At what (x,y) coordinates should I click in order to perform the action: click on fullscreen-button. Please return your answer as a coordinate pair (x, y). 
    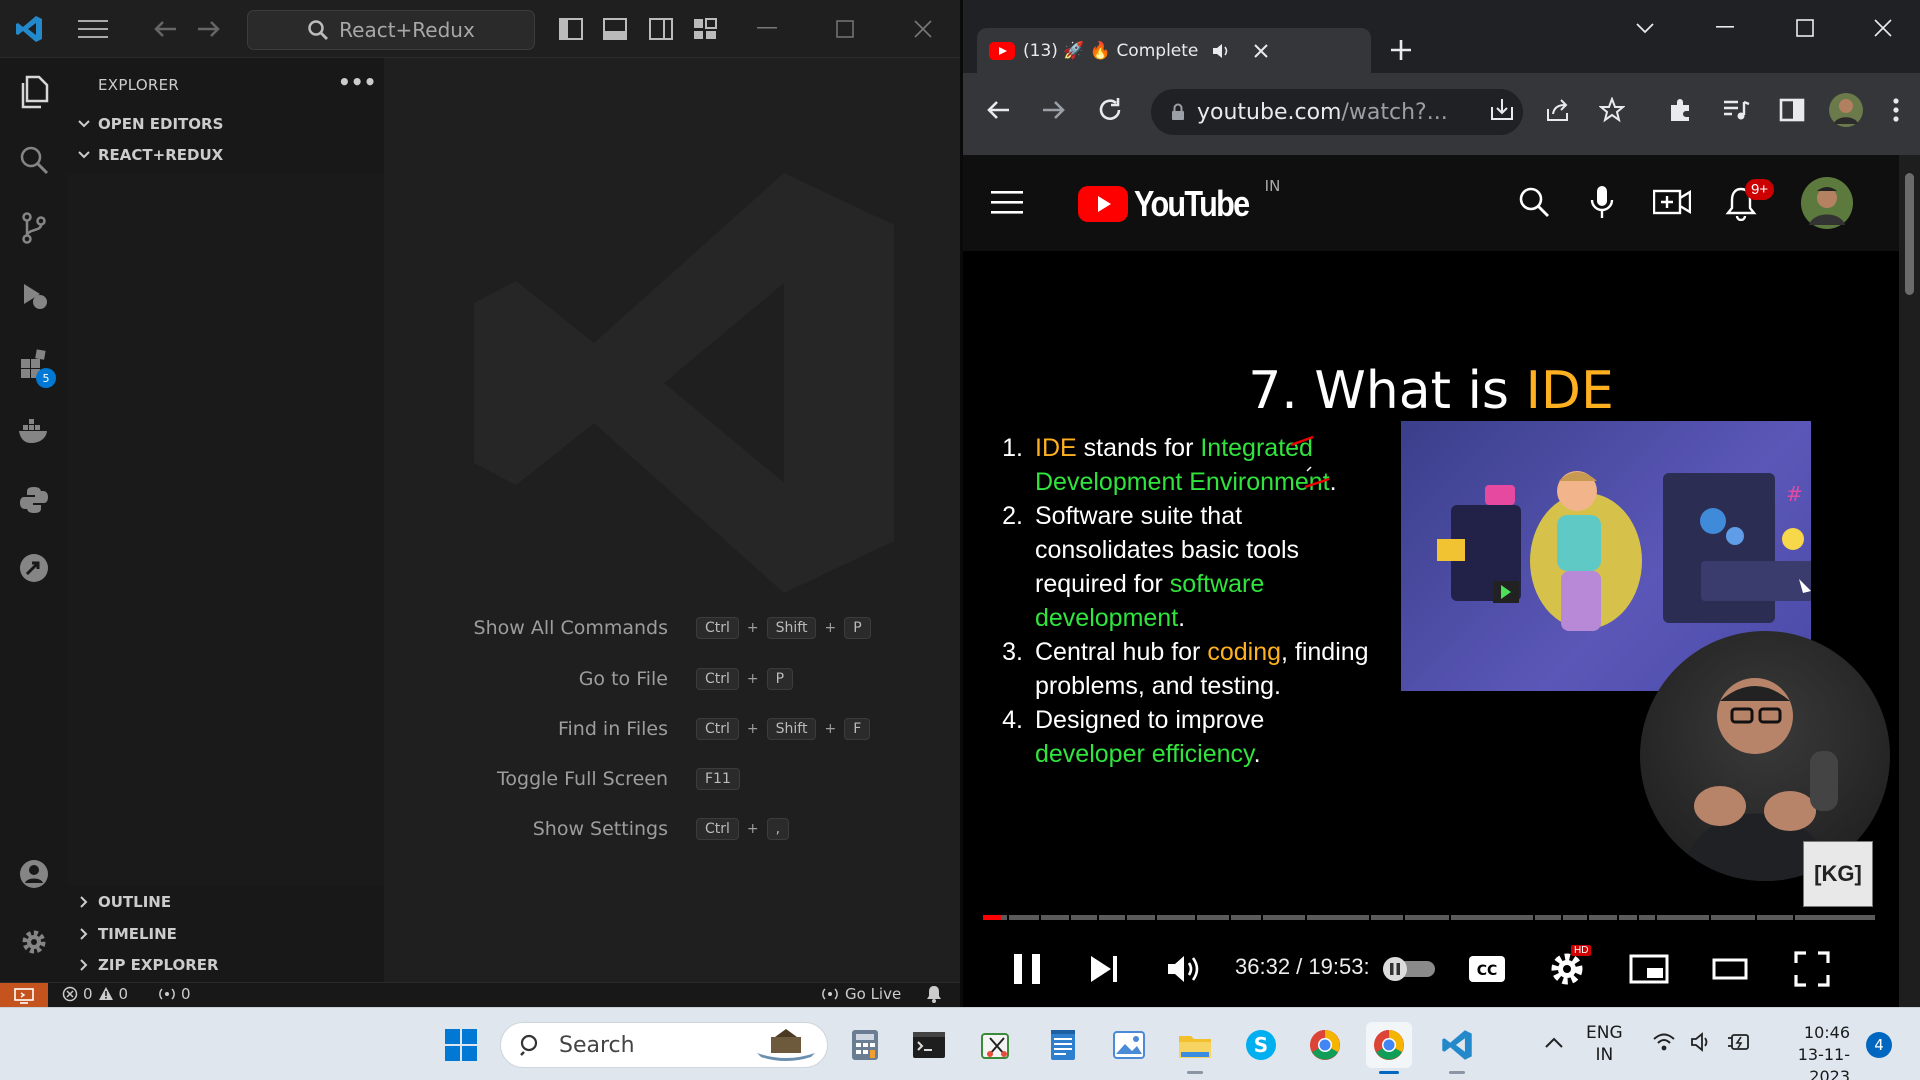
    Looking at the image, I should click on (1812, 969).